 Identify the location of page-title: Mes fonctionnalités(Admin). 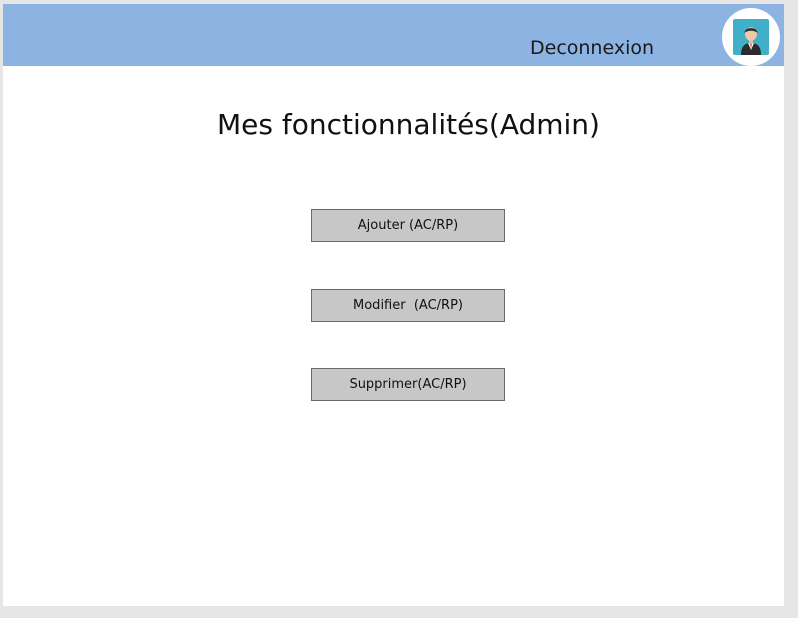
(408, 124).